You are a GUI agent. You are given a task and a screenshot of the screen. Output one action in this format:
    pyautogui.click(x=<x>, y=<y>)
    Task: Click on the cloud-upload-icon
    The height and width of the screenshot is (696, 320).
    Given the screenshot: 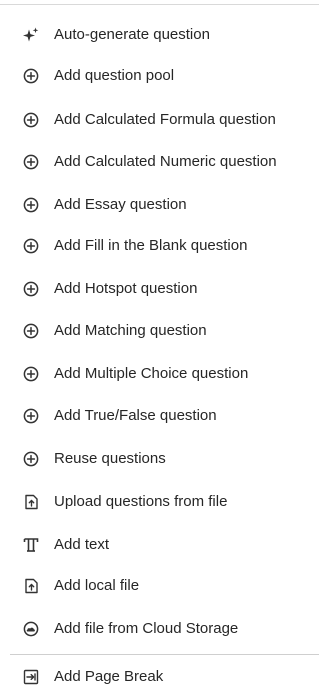 What is the action you would take?
    pyautogui.click(x=31, y=629)
    